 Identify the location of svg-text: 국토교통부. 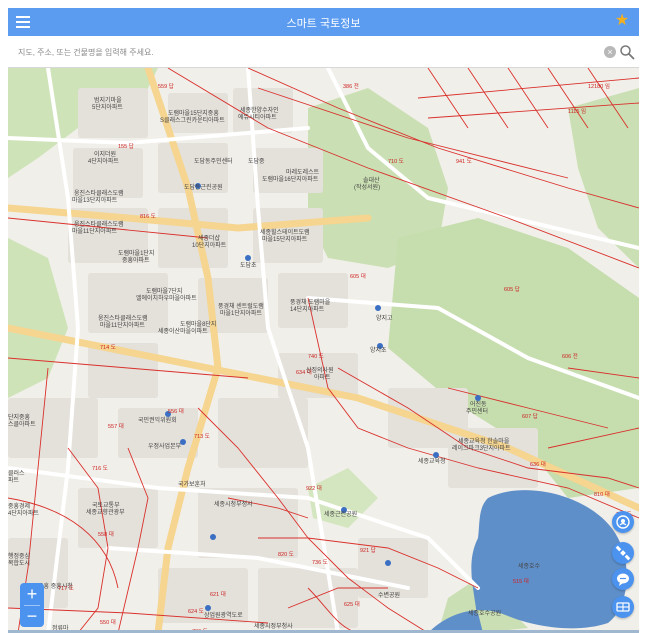
(106, 505).